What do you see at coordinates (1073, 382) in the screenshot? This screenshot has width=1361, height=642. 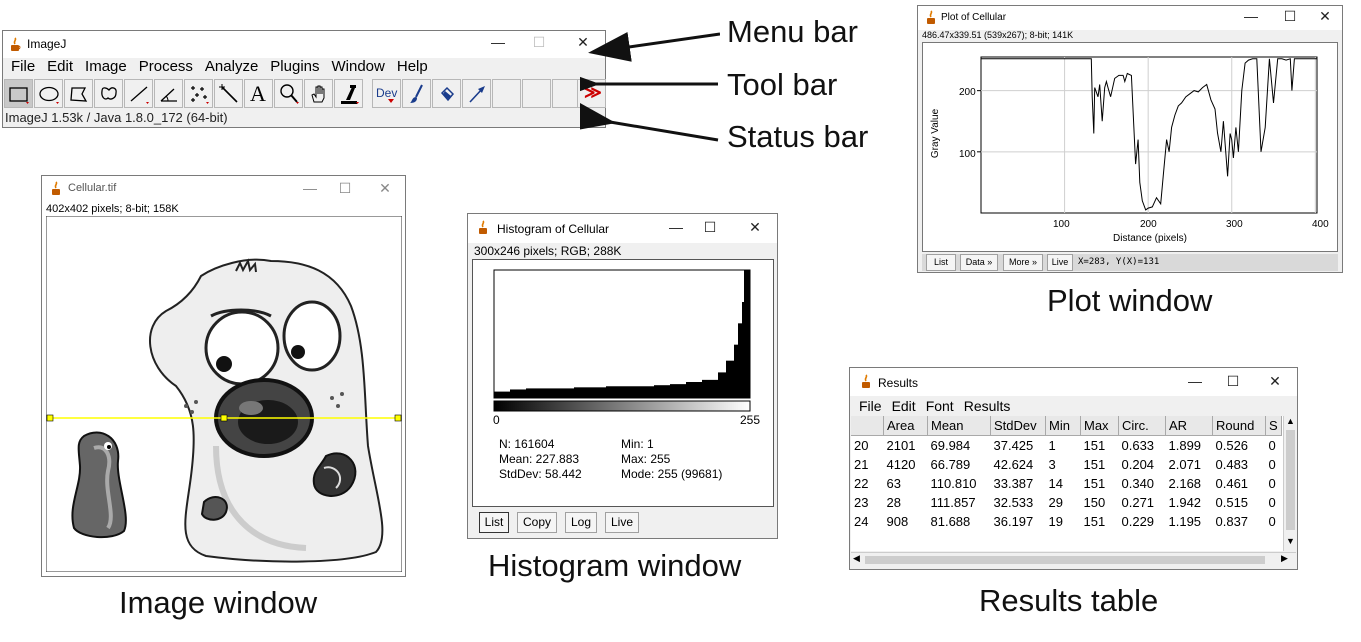 I see `title-bar: Results — ☐ ✕` at bounding box center [1073, 382].